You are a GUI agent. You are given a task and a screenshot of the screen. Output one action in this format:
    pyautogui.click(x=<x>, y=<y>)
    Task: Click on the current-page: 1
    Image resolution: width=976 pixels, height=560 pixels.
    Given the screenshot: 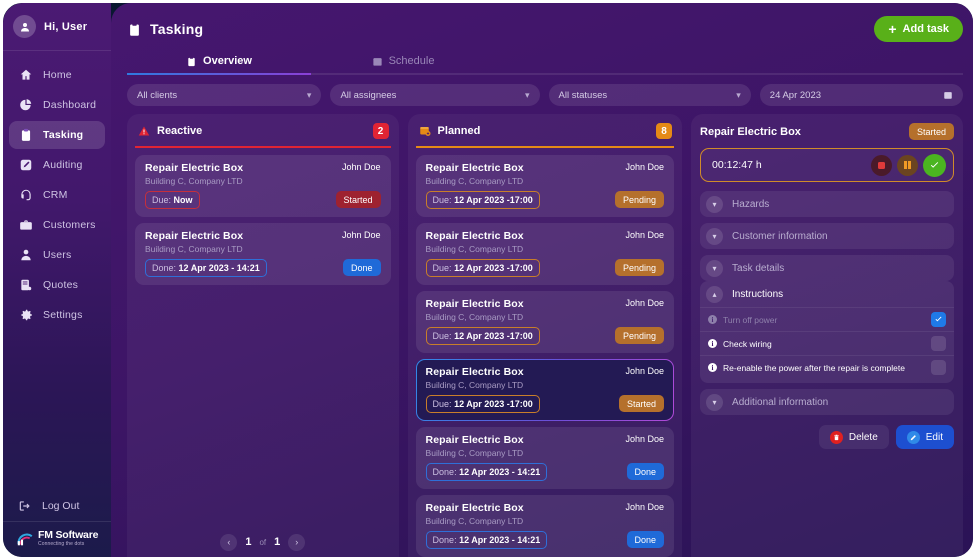 What is the action you would take?
    pyautogui.click(x=248, y=542)
    